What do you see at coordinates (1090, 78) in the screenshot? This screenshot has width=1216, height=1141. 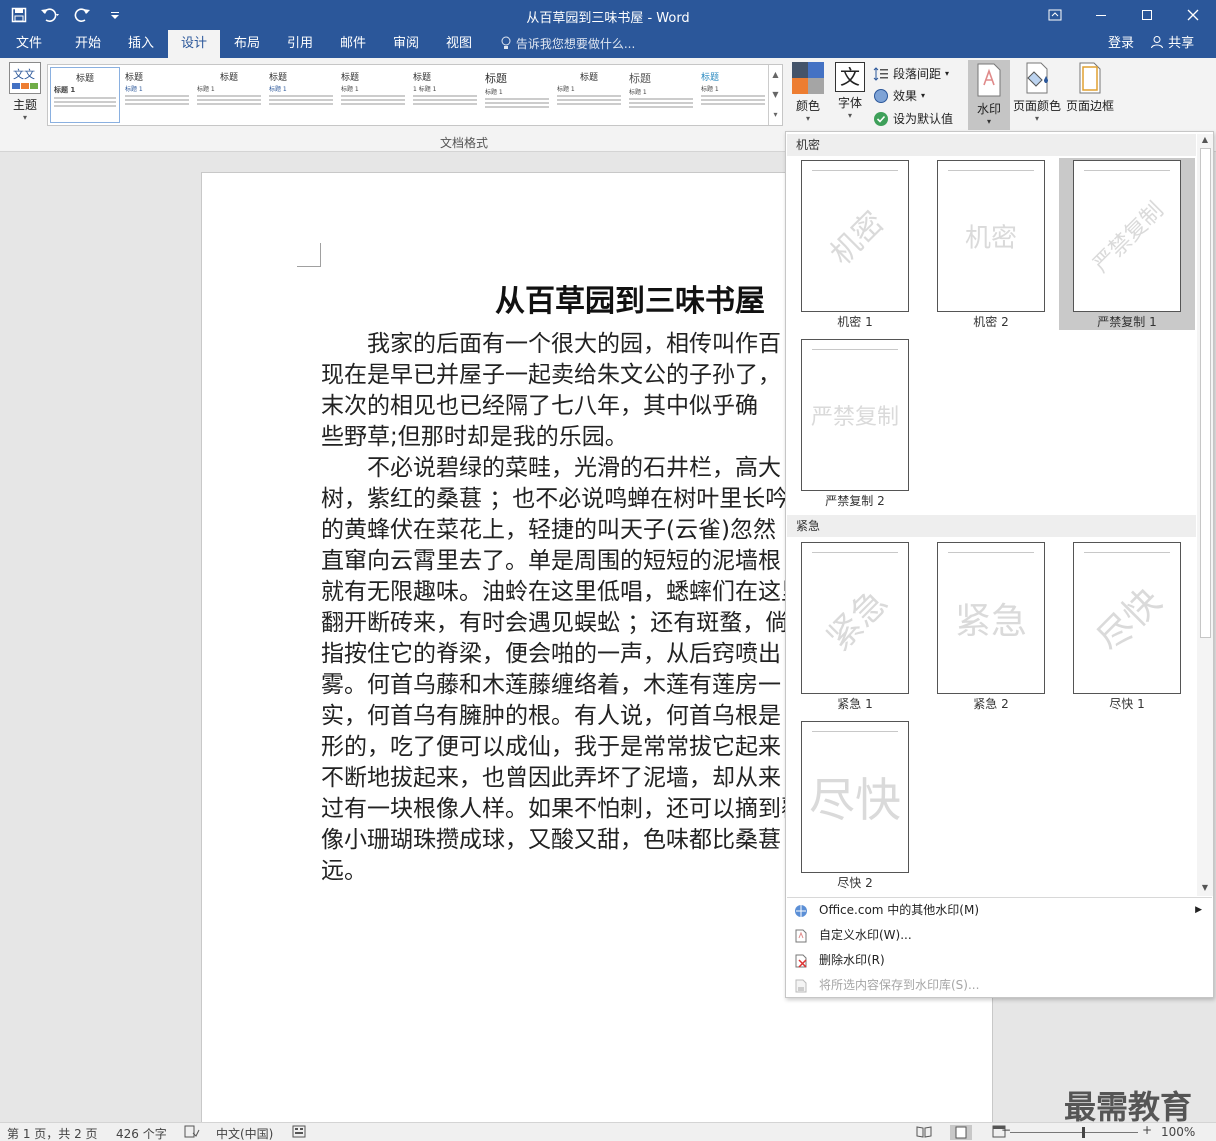 I see `page-borders-icon` at bounding box center [1090, 78].